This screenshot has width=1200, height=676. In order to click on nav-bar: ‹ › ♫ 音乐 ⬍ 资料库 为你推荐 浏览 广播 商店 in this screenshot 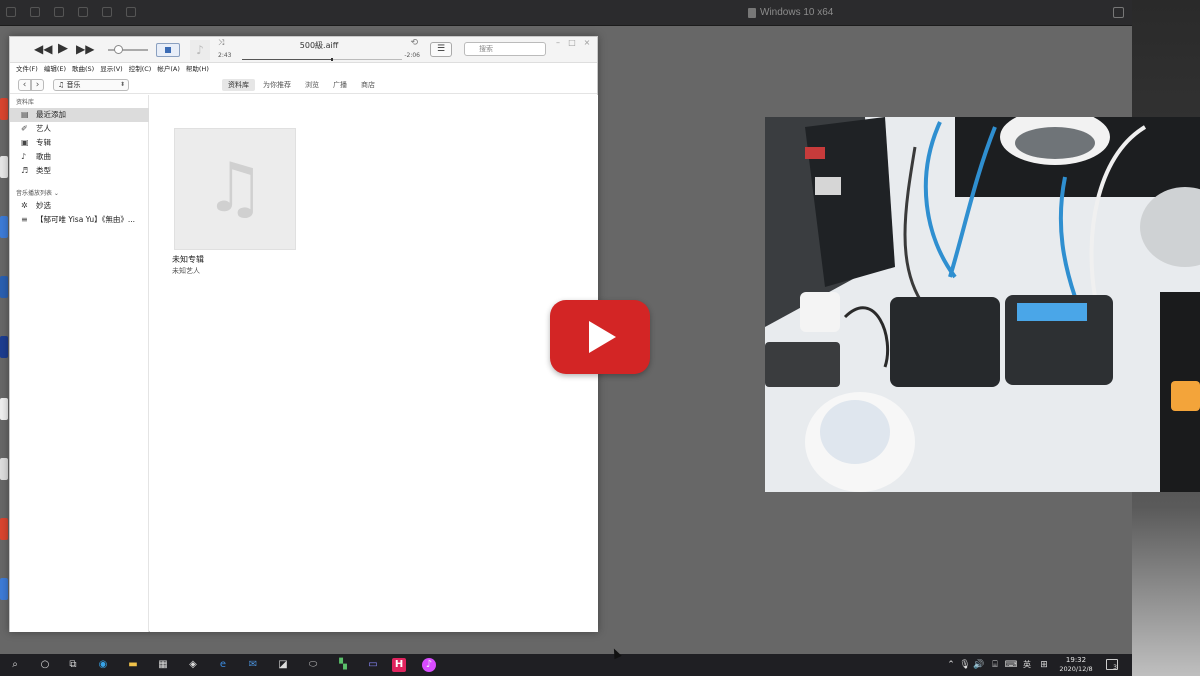, I will do `click(303, 85)`.